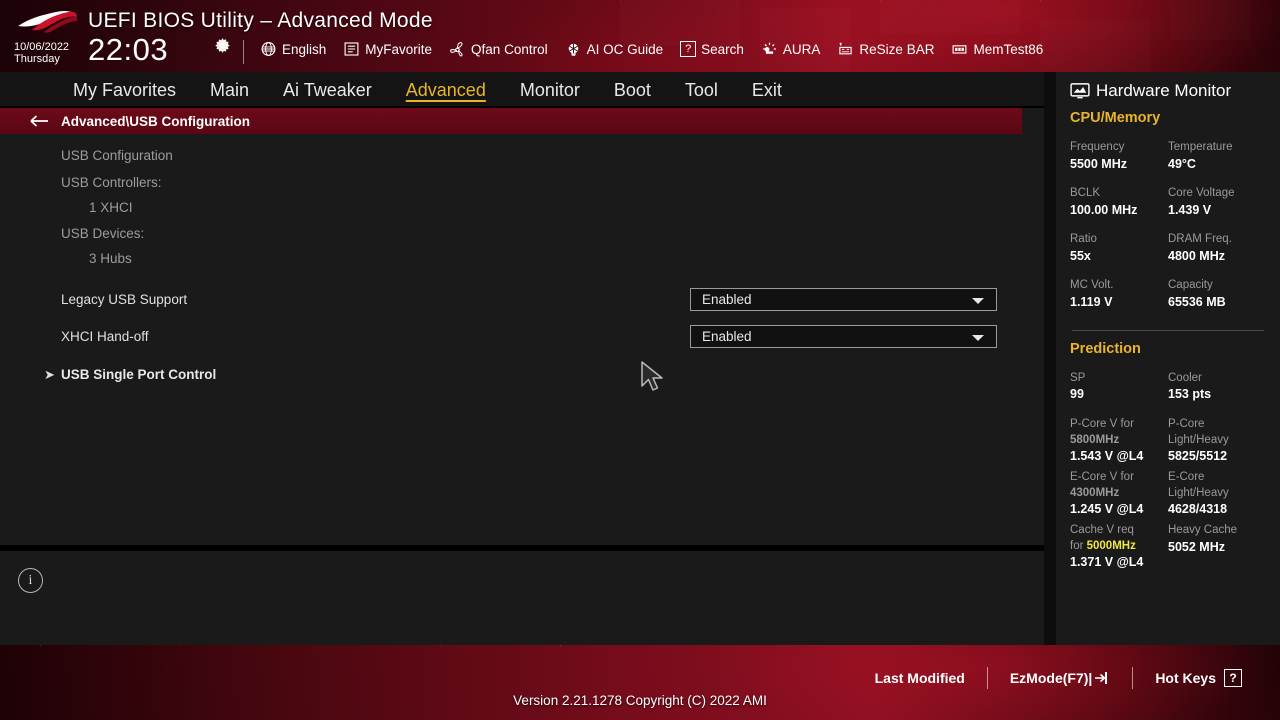 The height and width of the screenshot is (720, 1280). Describe the element at coordinates (243, 52) in the screenshot. I see `header-divider` at that location.